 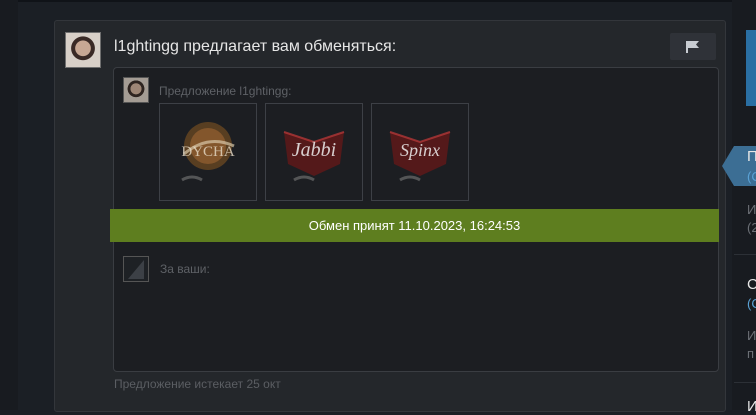 What do you see at coordinates (378, 1) in the screenshot?
I see `top-bar` at bounding box center [378, 1].